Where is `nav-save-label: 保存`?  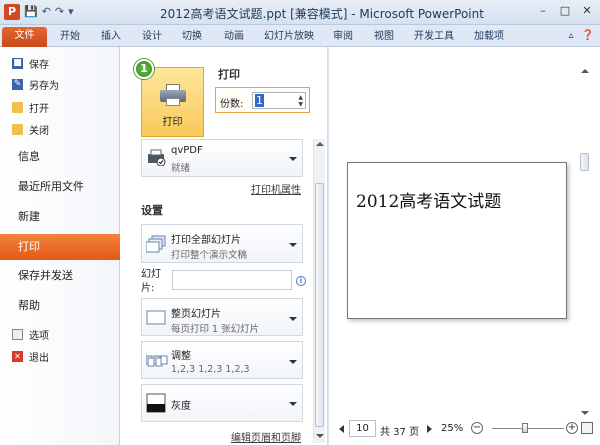
nav-save-label: 保存 is located at coordinates (39, 65).